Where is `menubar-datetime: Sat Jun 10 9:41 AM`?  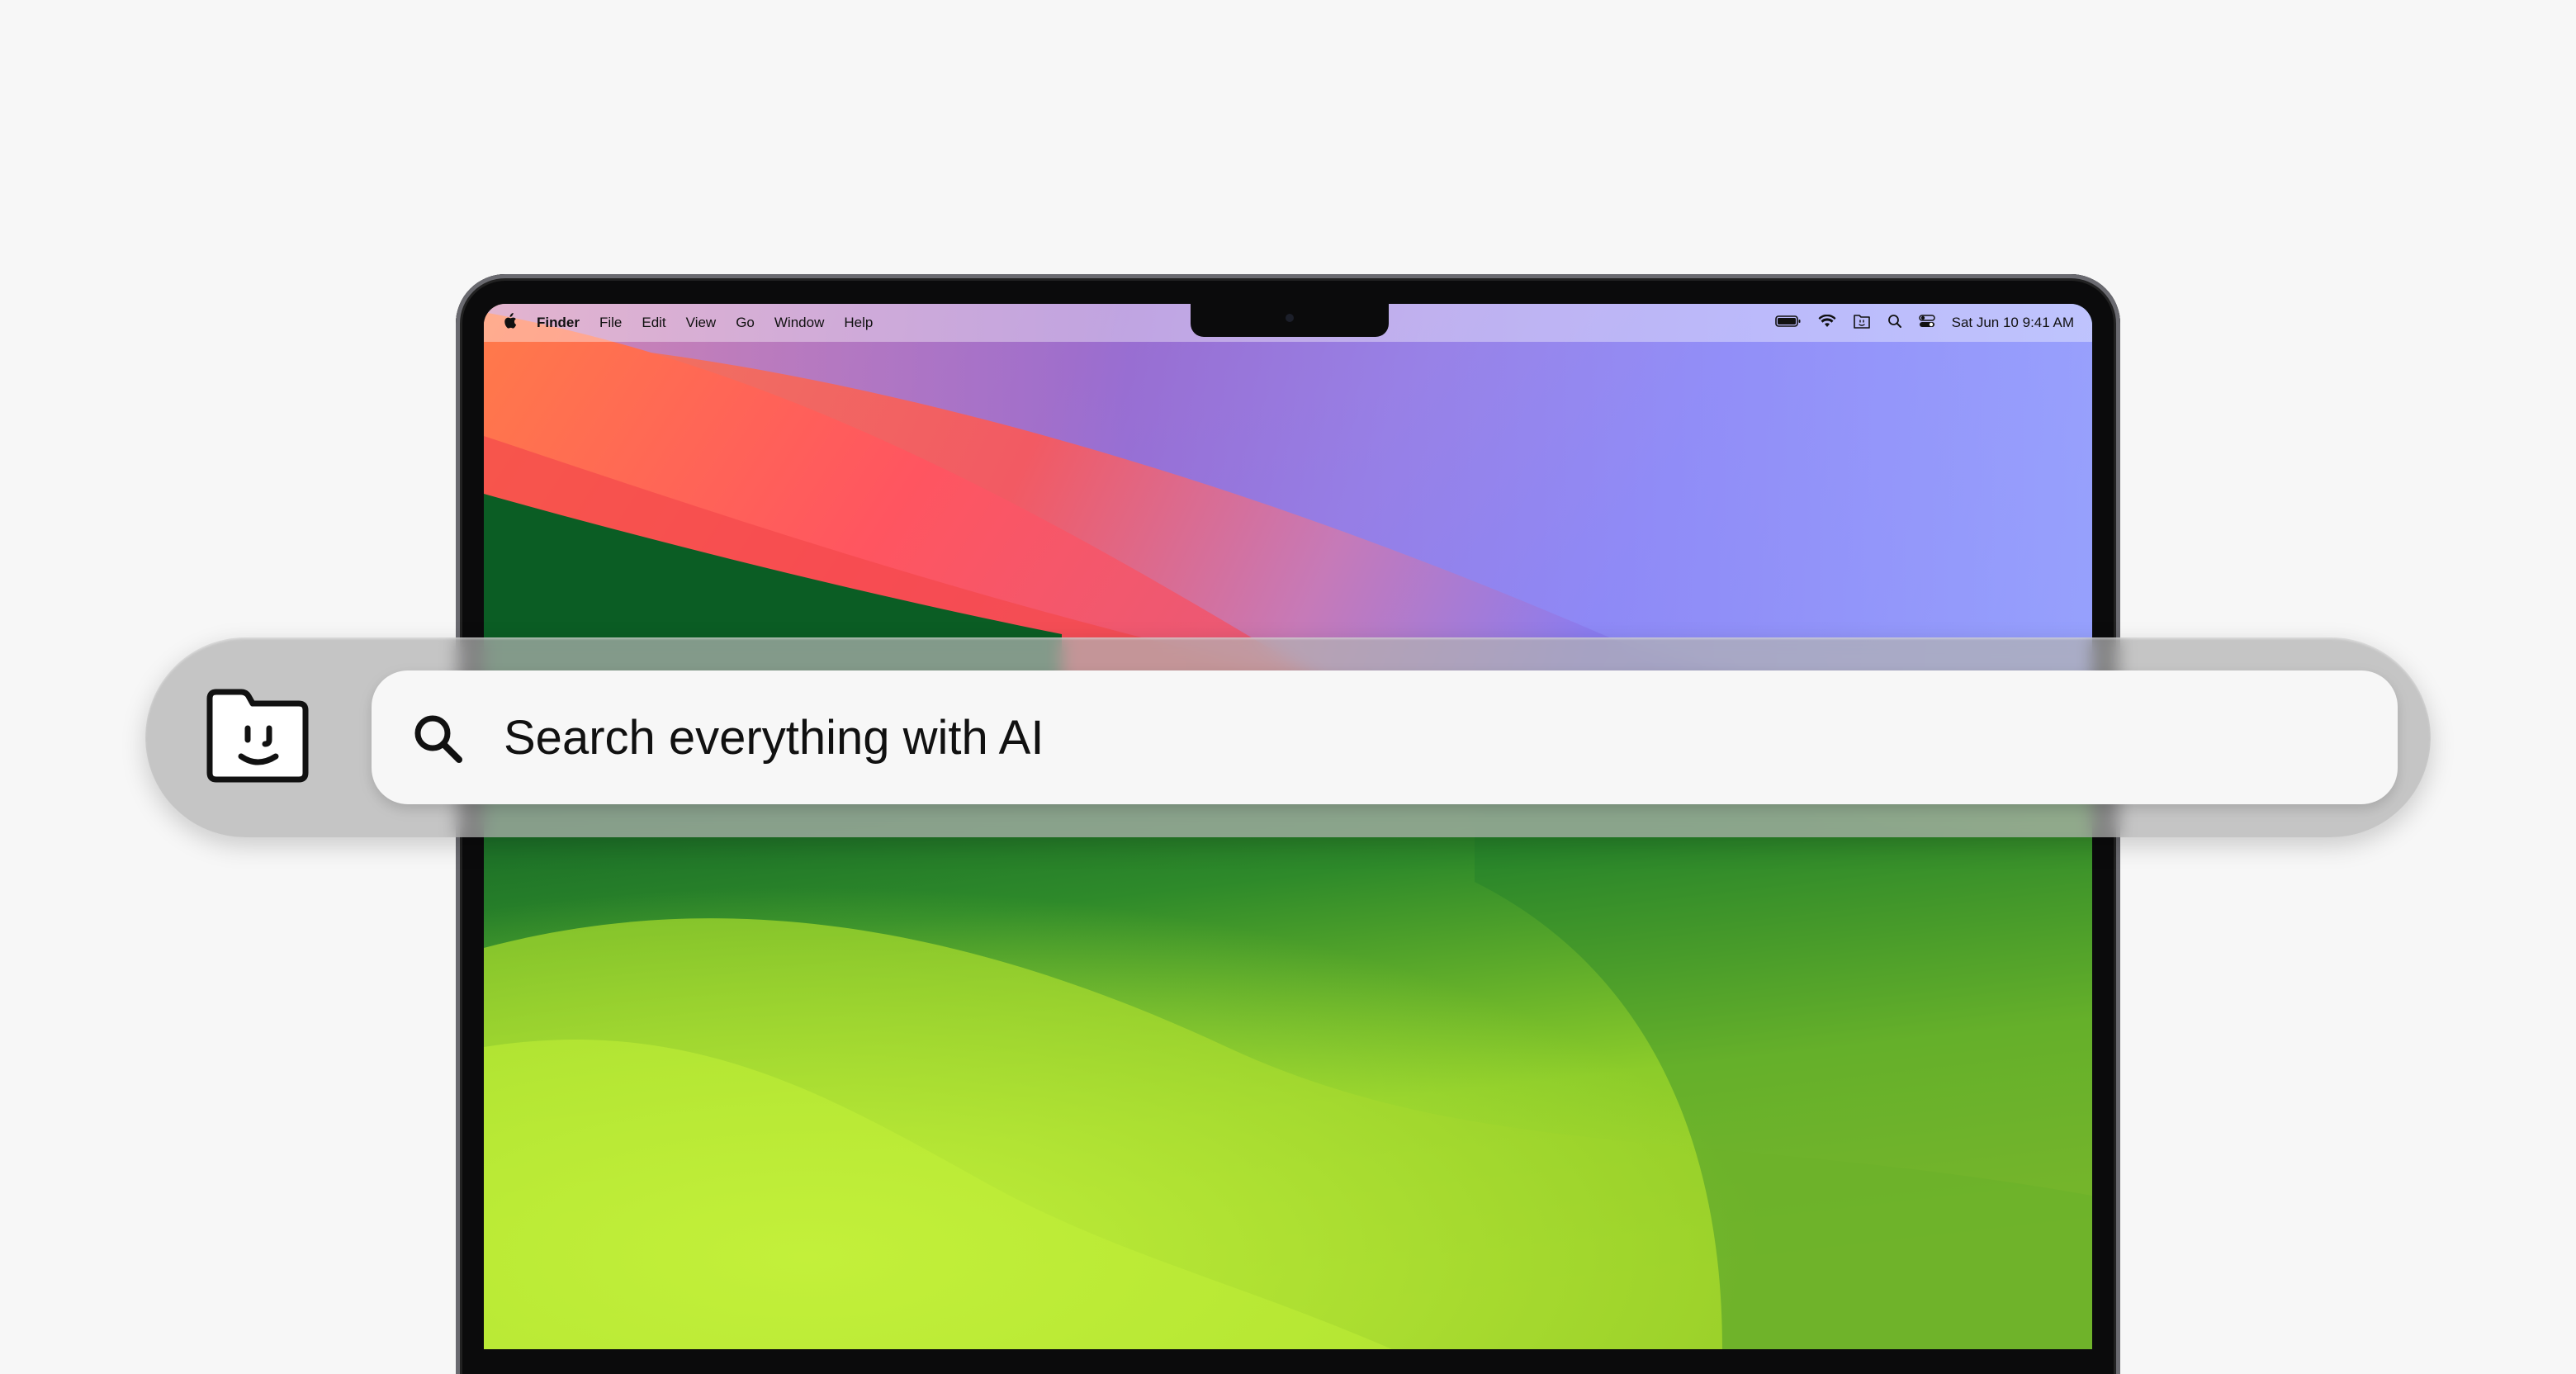
menubar-datetime: Sat Jun 10 9:41 AM is located at coordinates (2013, 323).